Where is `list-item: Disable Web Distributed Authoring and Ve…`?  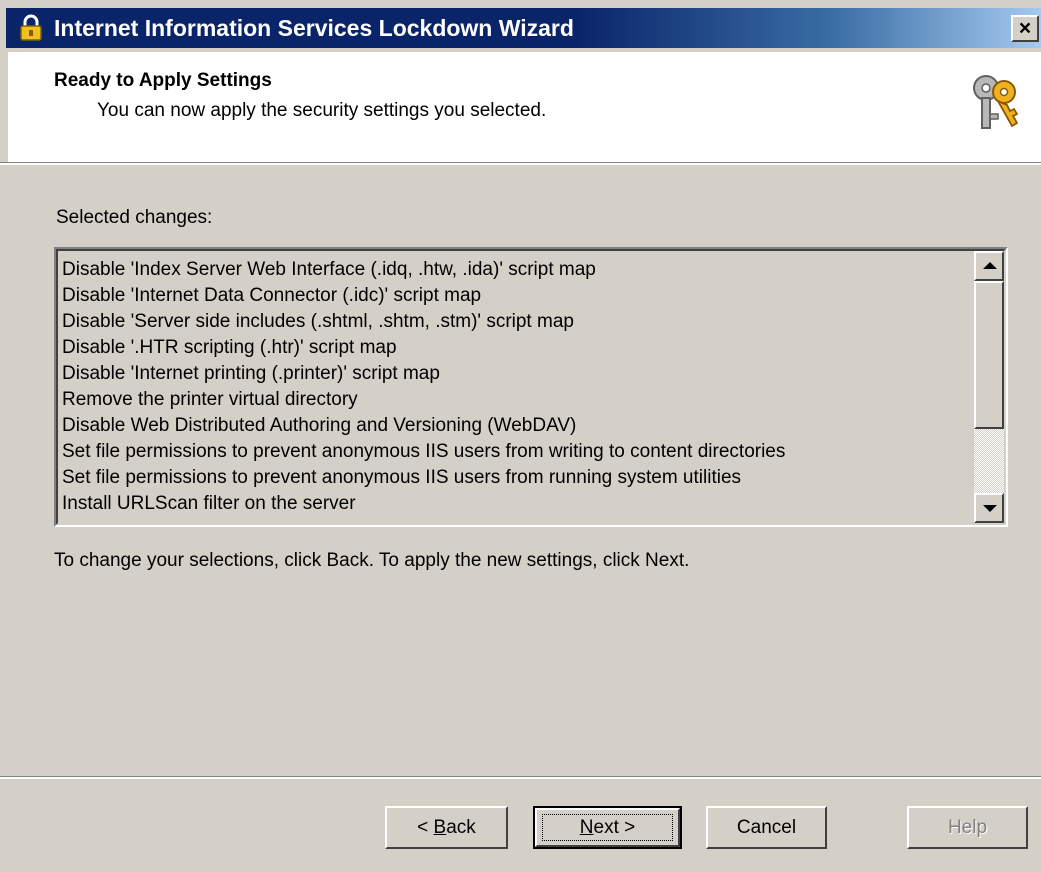 list-item: Disable Web Distributed Authoring and Ve… is located at coordinates (515, 426).